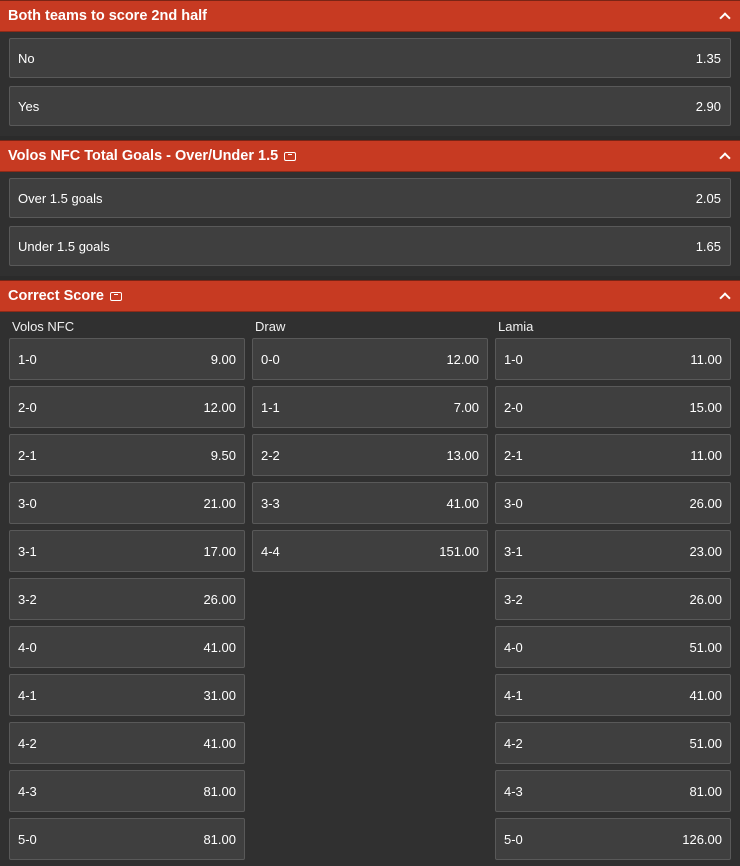 Image resolution: width=740 pixels, height=866 pixels. Describe the element at coordinates (613, 839) in the screenshot. I see `score-button: 5-0 126.00` at that location.